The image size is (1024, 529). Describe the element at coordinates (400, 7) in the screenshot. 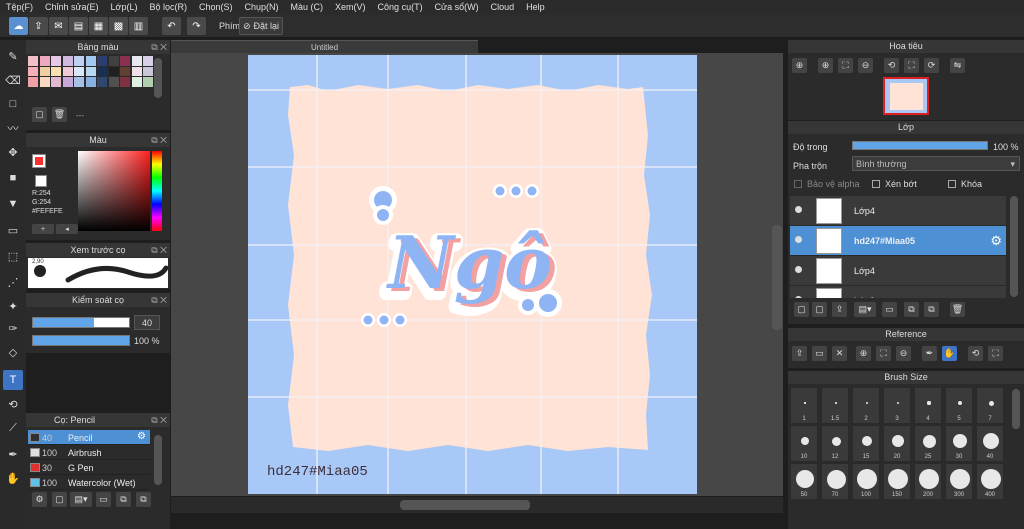

I see `menu-item: Công cụ(T)` at that location.